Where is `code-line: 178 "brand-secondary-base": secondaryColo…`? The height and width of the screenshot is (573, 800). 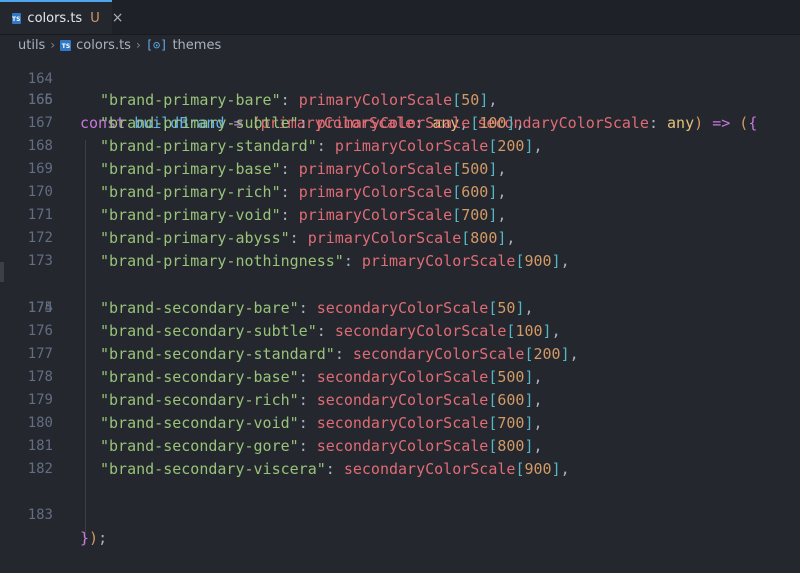 code-line: 178 "brand-secondary-base": secondaryColo… is located at coordinates (400, 377).